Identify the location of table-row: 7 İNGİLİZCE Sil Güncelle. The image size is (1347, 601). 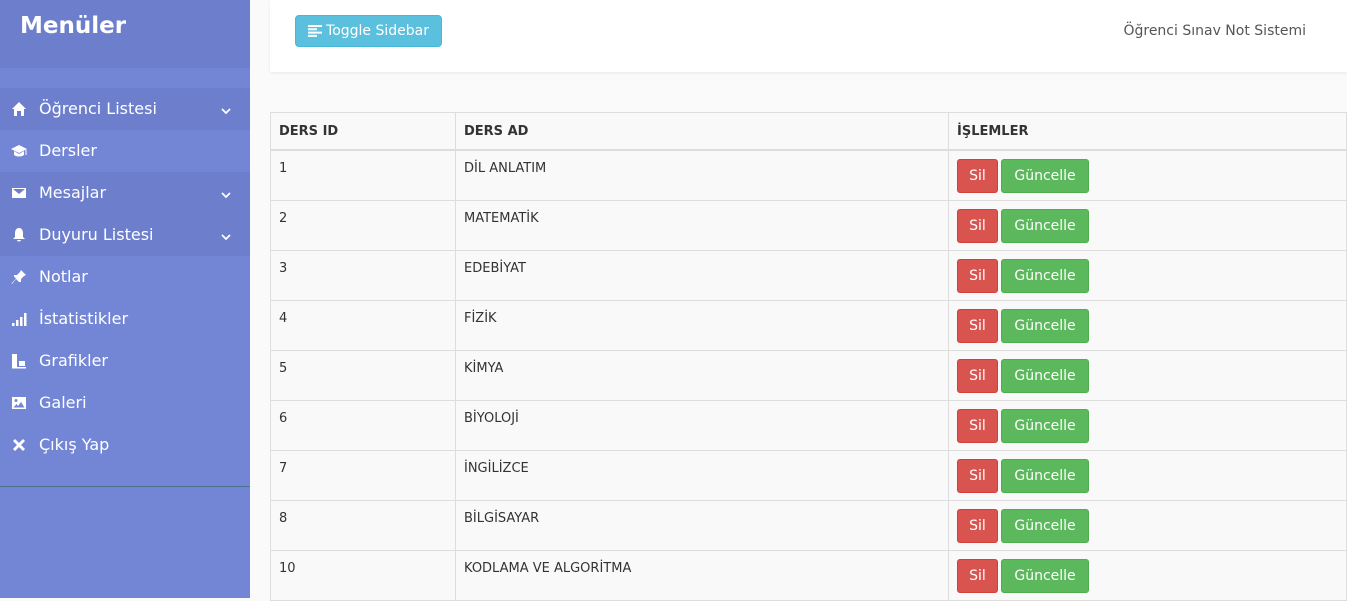
(808, 475).